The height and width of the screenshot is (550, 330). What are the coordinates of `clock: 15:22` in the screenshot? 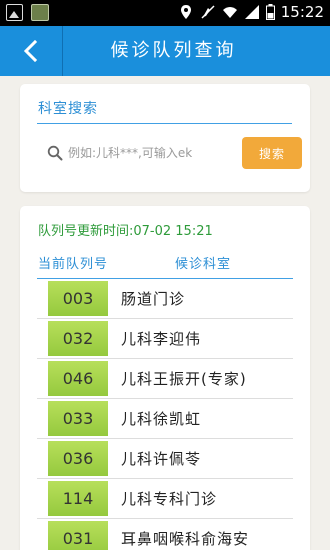 It's located at (302, 12).